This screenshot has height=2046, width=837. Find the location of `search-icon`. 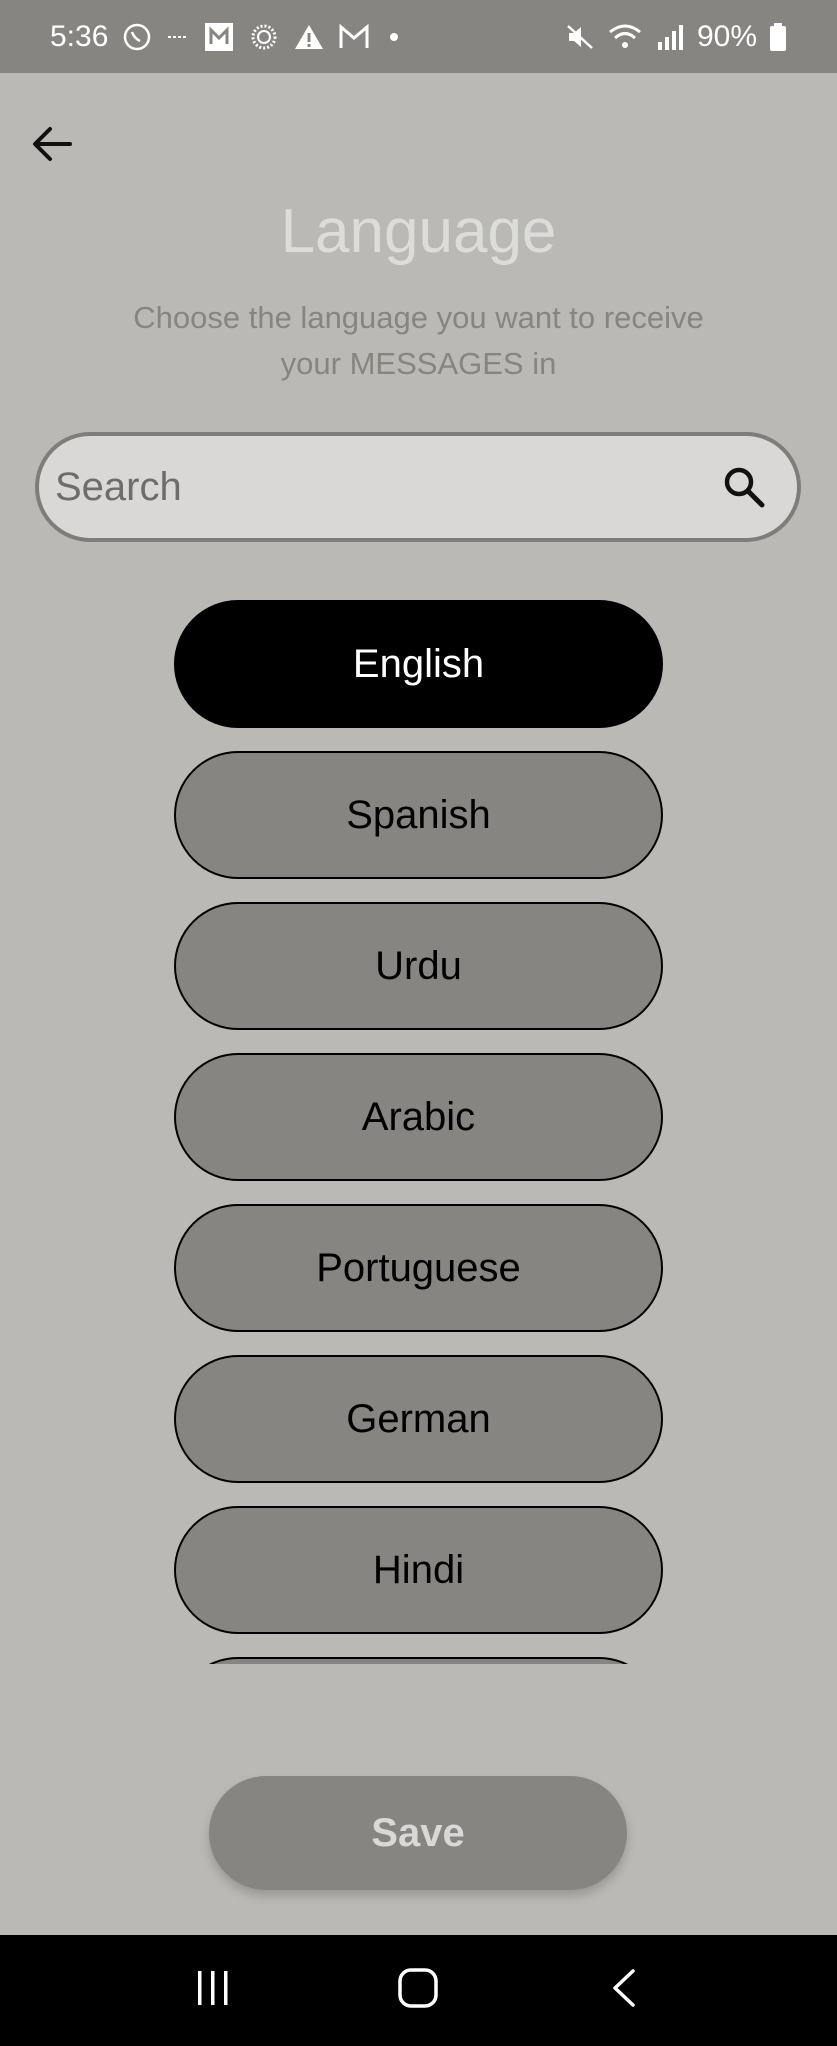

search-icon is located at coordinates (744, 487).